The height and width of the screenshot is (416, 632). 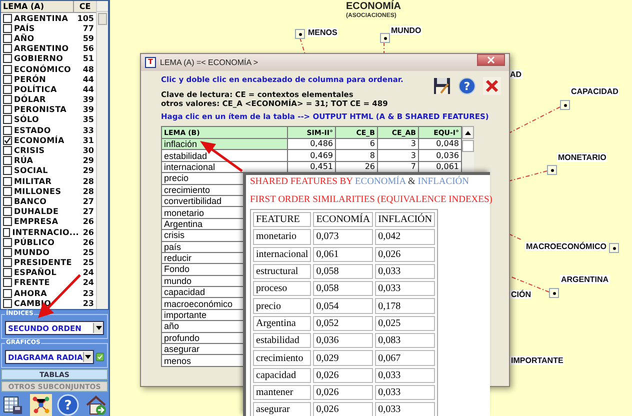 I want to click on column-header: CE, so click(x=85, y=6).